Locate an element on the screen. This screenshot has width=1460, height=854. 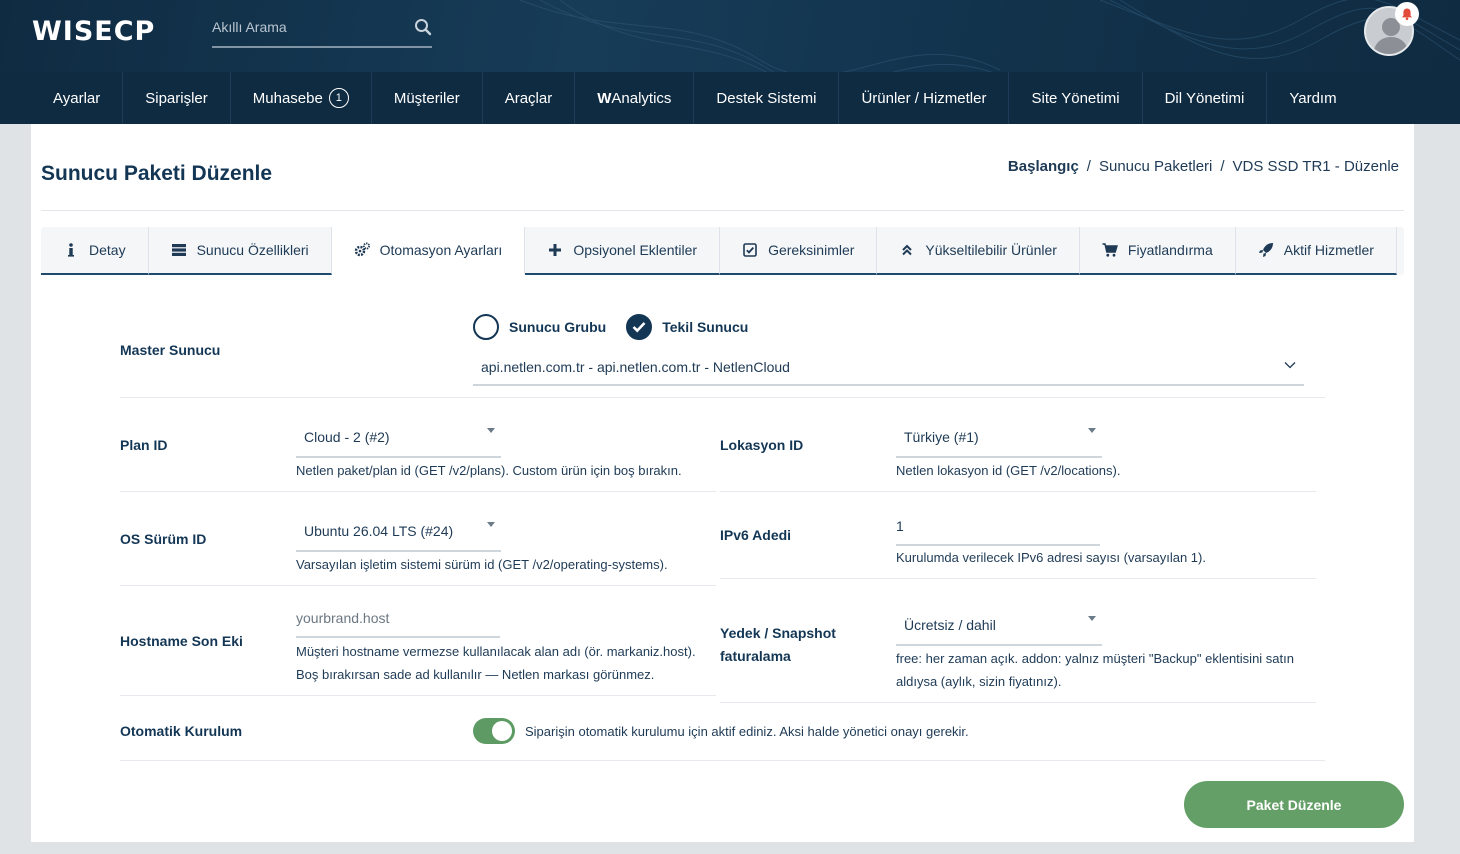
server-icon is located at coordinates (178, 250).